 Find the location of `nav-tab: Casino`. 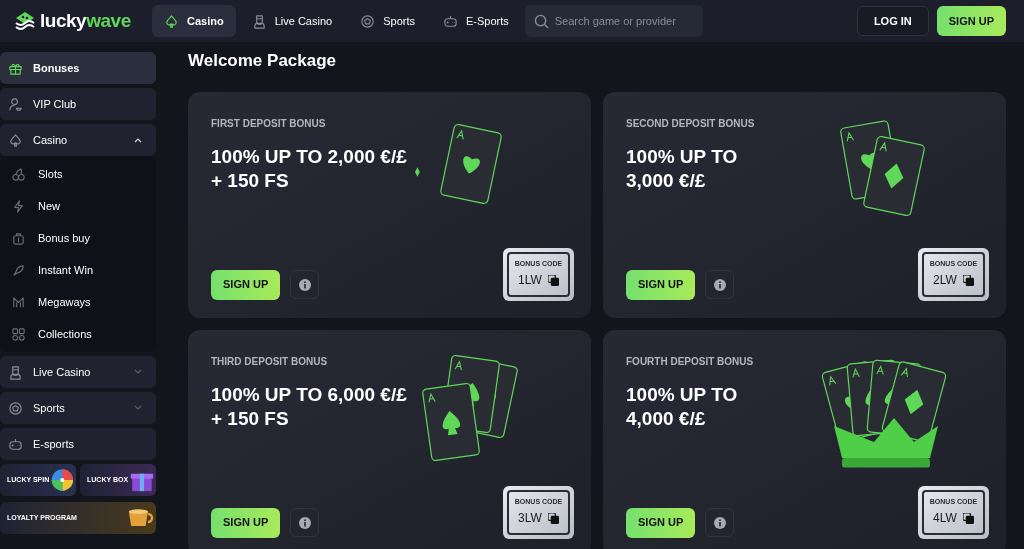

nav-tab: Casino is located at coordinates (194, 21).